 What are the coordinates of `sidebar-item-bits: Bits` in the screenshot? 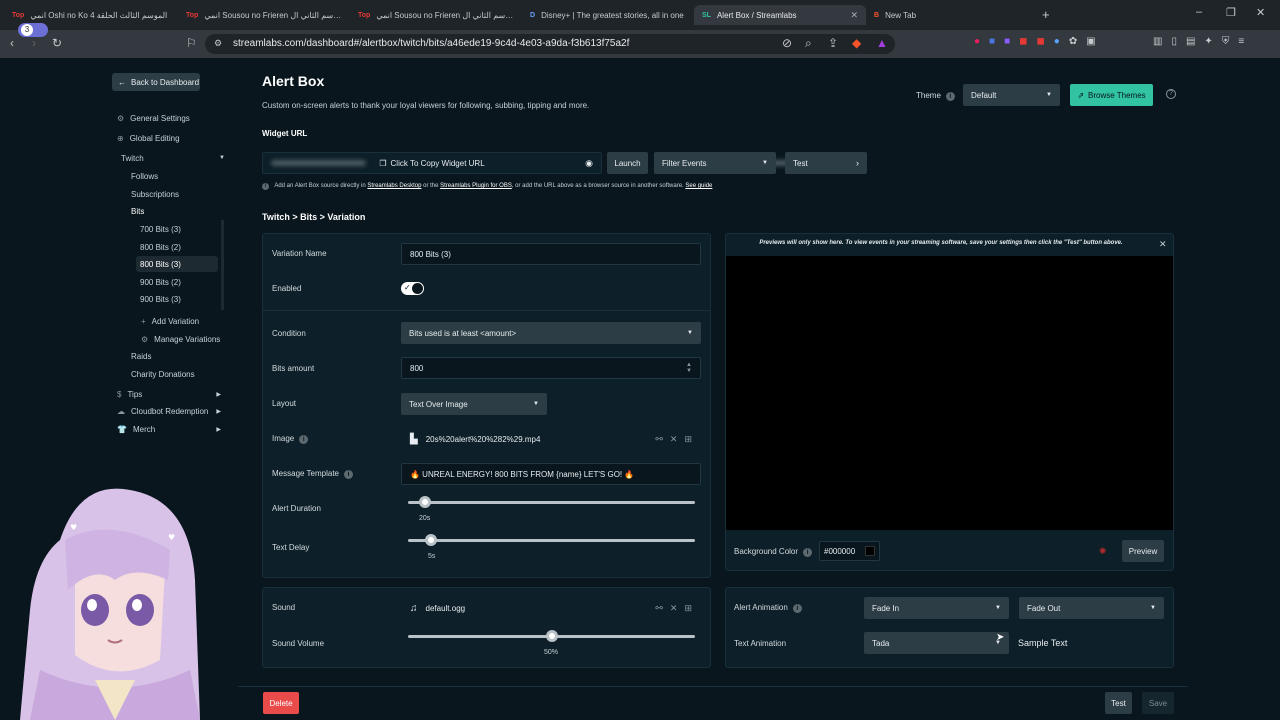 It's located at (137, 211).